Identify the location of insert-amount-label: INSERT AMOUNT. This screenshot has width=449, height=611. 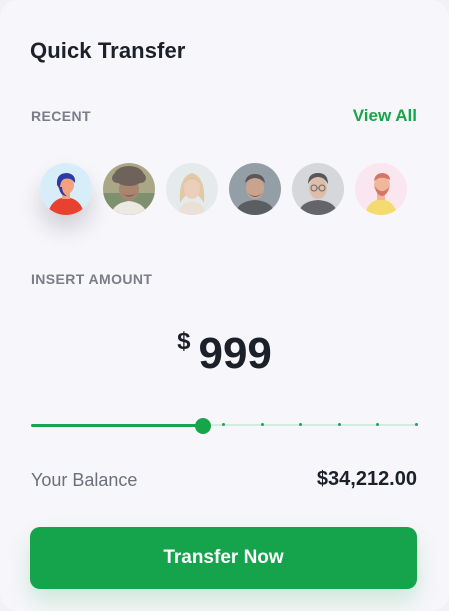
(92, 279).